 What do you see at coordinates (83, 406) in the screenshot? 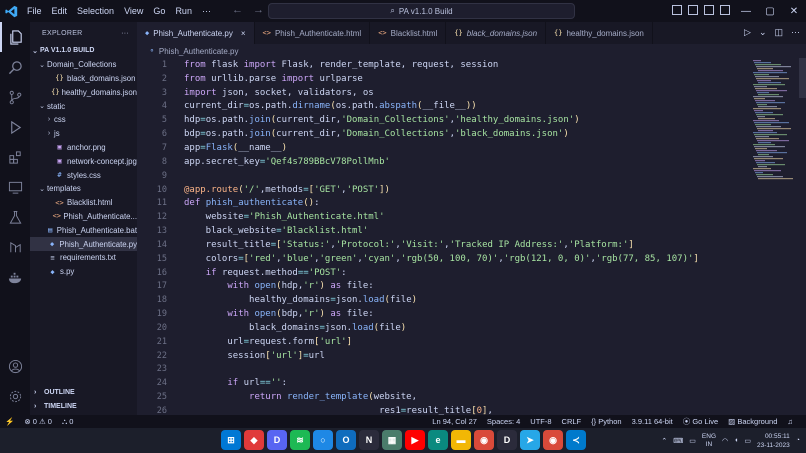
I see `timeline-section: › TIMELINE` at bounding box center [83, 406].